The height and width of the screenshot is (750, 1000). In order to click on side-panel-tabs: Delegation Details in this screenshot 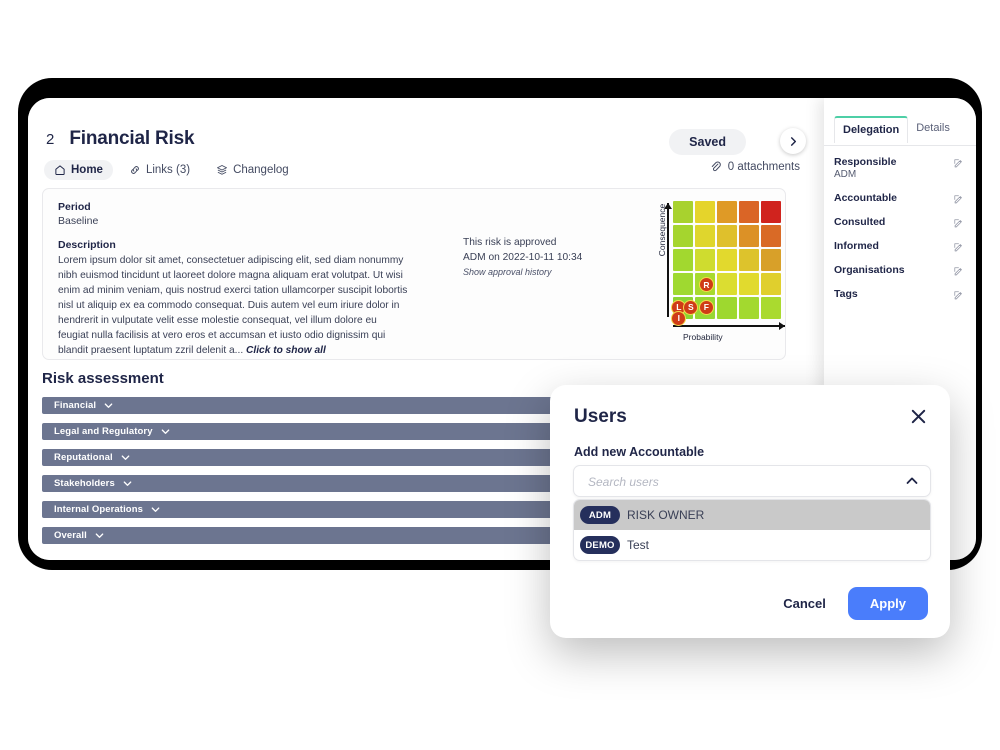, I will do `click(896, 129)`.